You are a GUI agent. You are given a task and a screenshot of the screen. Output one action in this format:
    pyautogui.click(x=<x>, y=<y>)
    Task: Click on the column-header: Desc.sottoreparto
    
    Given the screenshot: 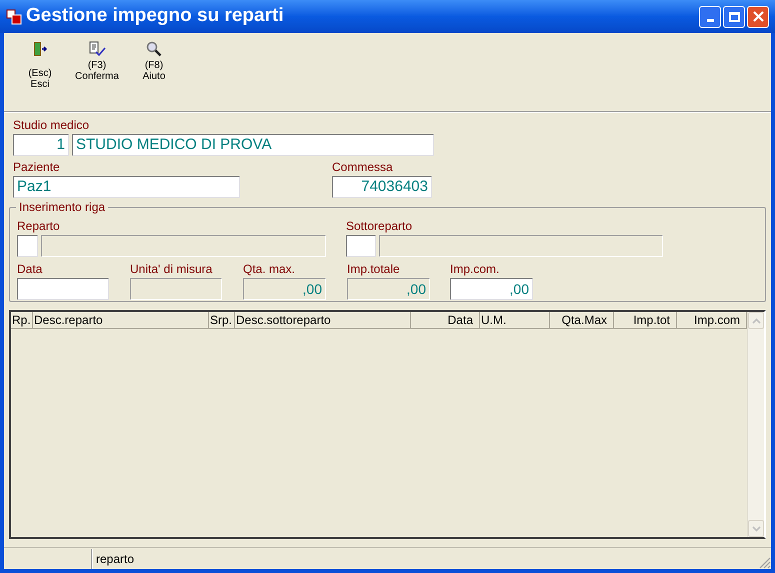 What is the action you would take?
    pyautogui.click(x=323, y=320)
    